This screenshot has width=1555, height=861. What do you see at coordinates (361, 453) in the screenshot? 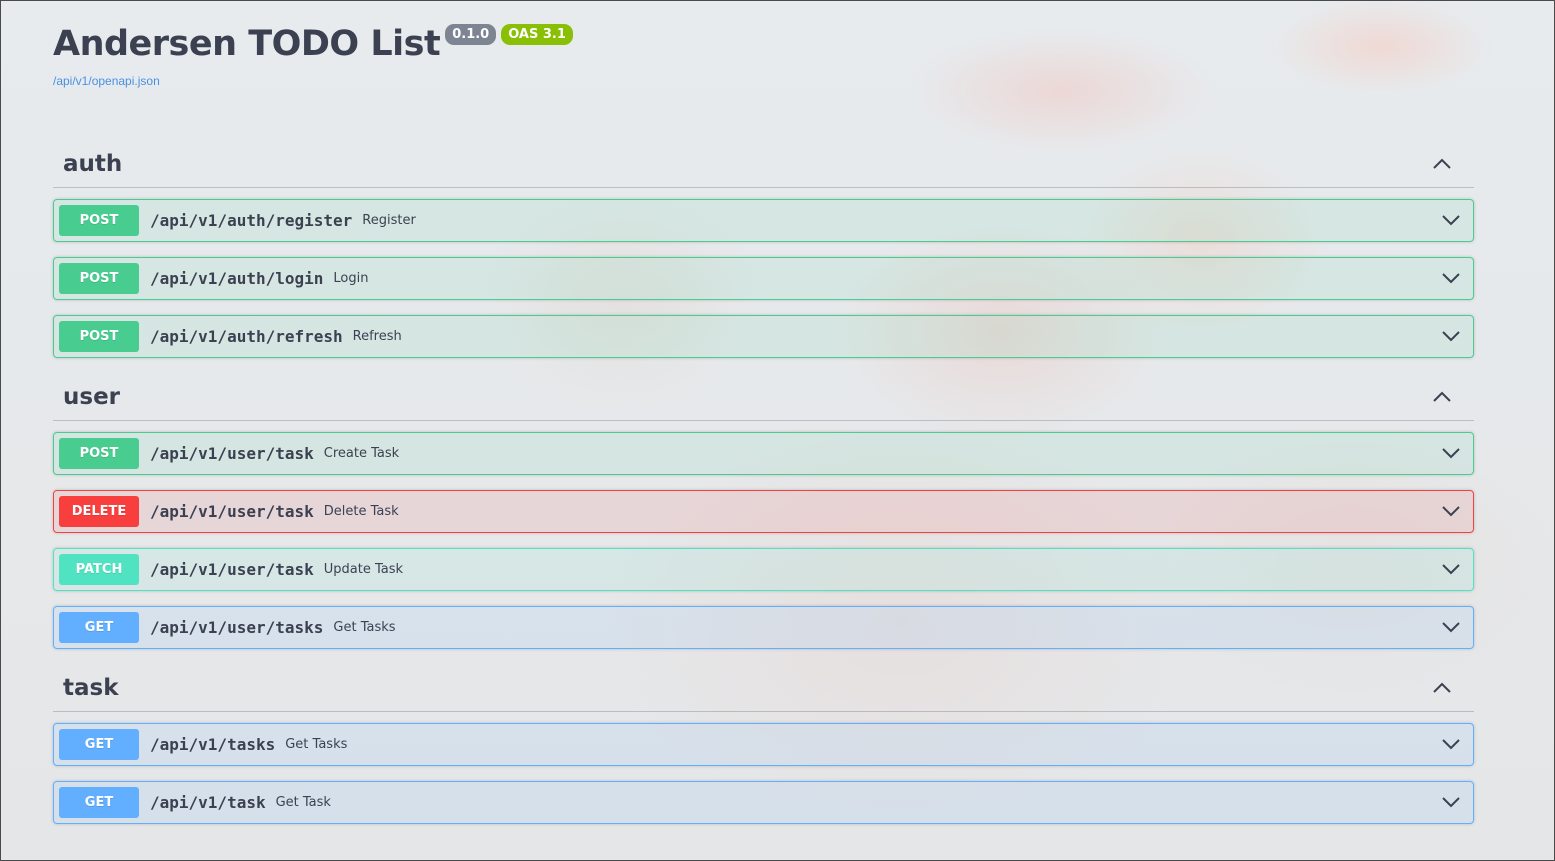
I see `endpoint-summary: Create Task` at bounding box center [361, 453].